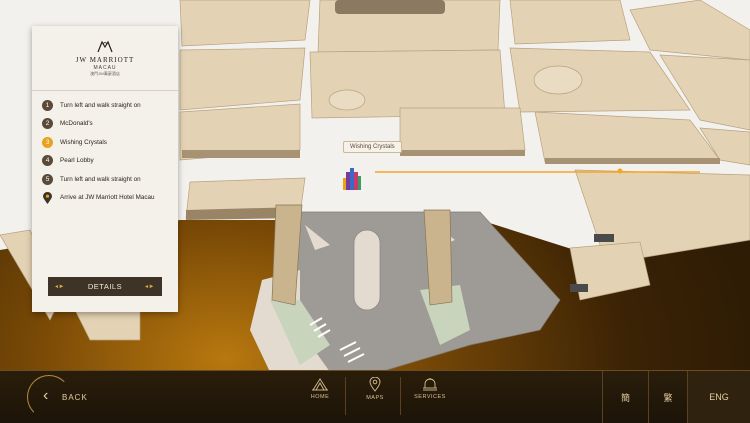 Image resolution: width=750 pixels, height=423 pixels. I want to click on route-step-active: 3 Wishing Crystals, so click(108, 142).